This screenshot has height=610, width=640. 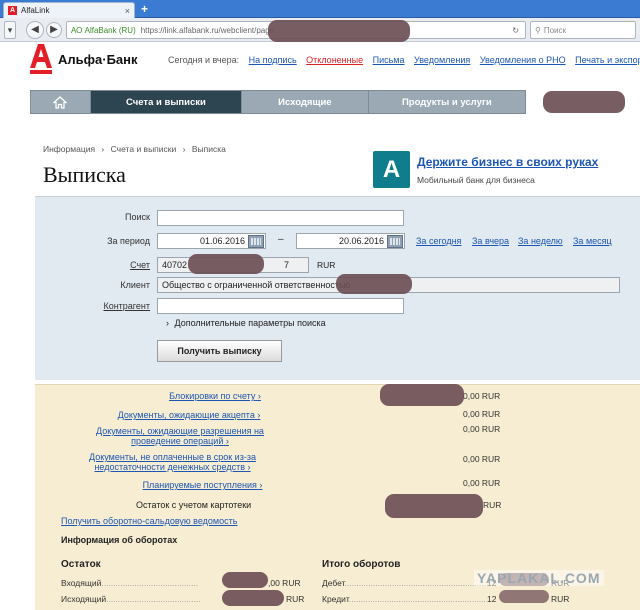 I want to click on mobile-bank-icon: А, so click(x=391, y=169).